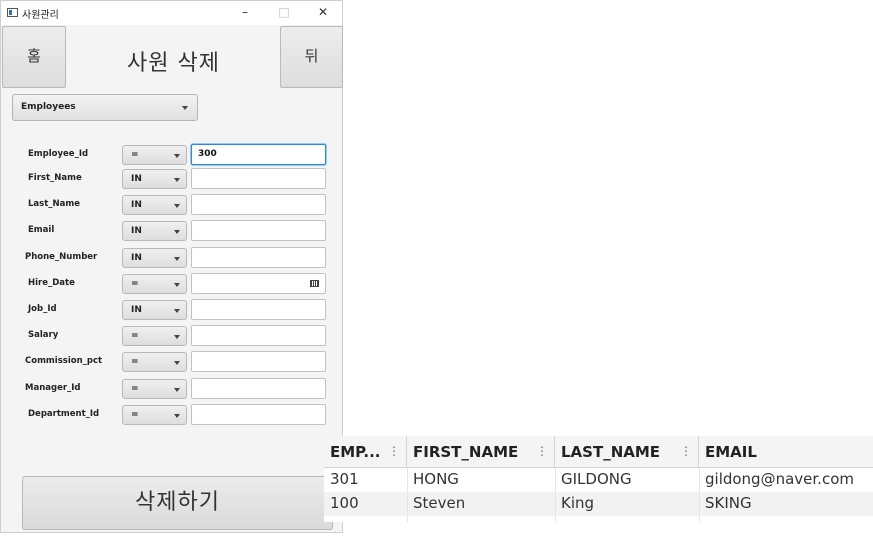 This screenshot has height=540, width=873. Describe the element at coordinates (731, 452) in the screenshot. I see `column-header-label: EMAIL` at that location.